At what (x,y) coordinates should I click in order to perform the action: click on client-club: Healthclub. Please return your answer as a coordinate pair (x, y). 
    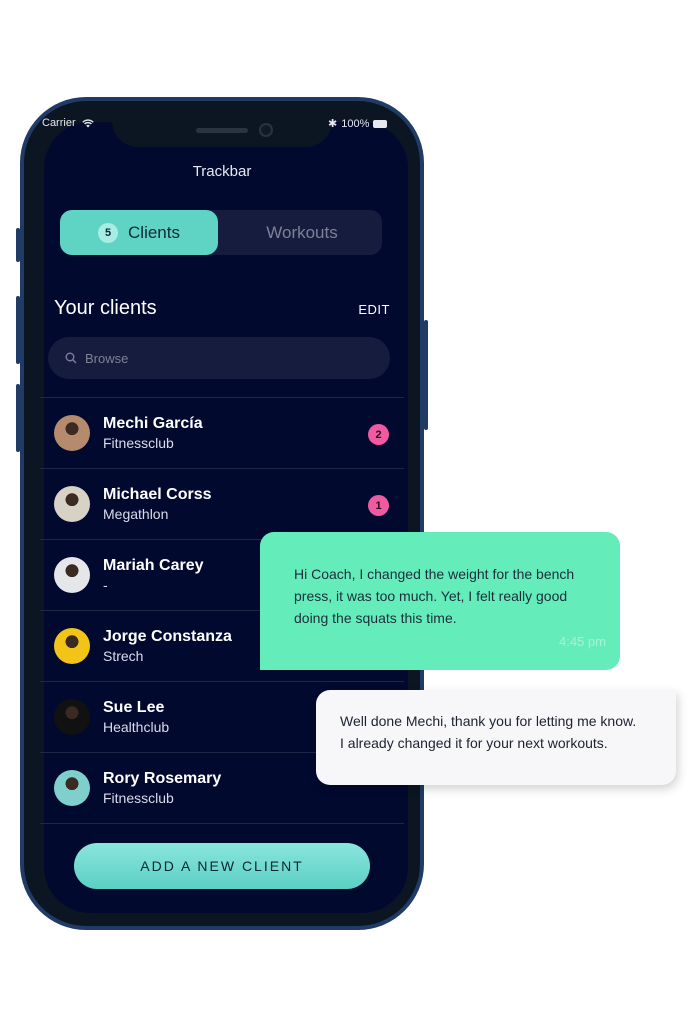
    Looking at the image, I should click on (136, 727).